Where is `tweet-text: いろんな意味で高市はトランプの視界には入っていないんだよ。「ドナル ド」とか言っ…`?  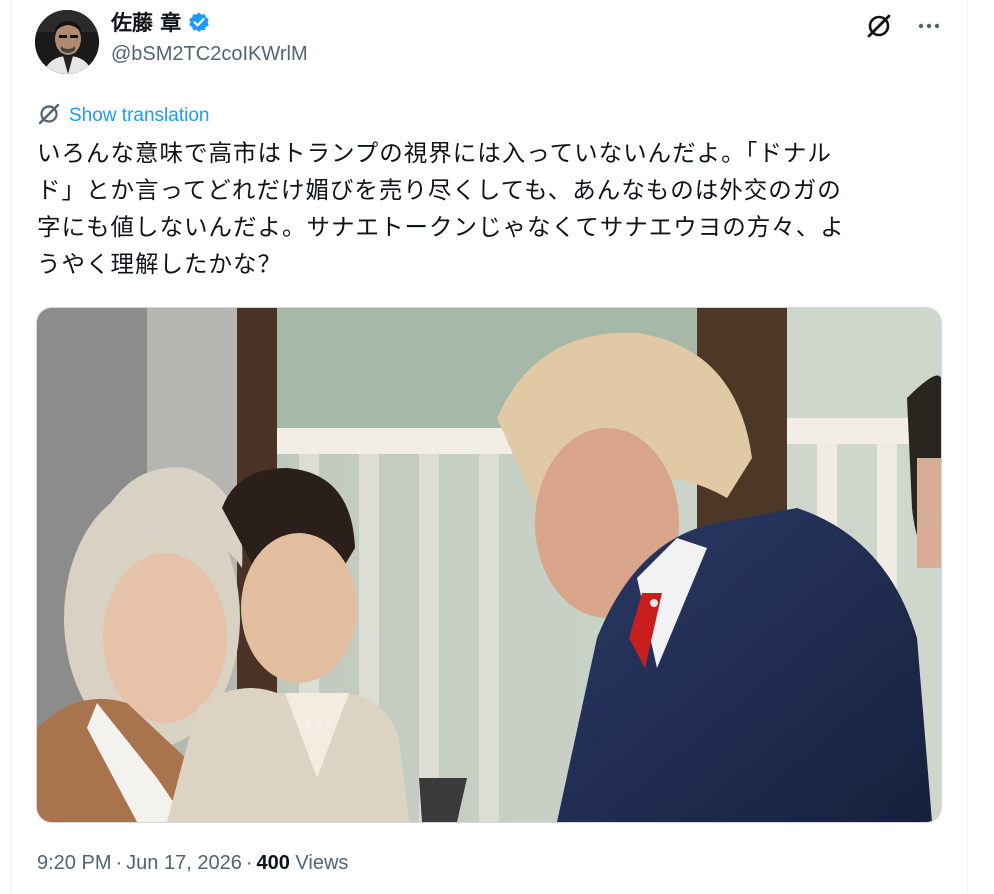 tweet-text: いろんな意味で高市はトランプの視界には入っていないんだよ。「ドナル ド」とか言っ… is located at coordinates (441, 208).